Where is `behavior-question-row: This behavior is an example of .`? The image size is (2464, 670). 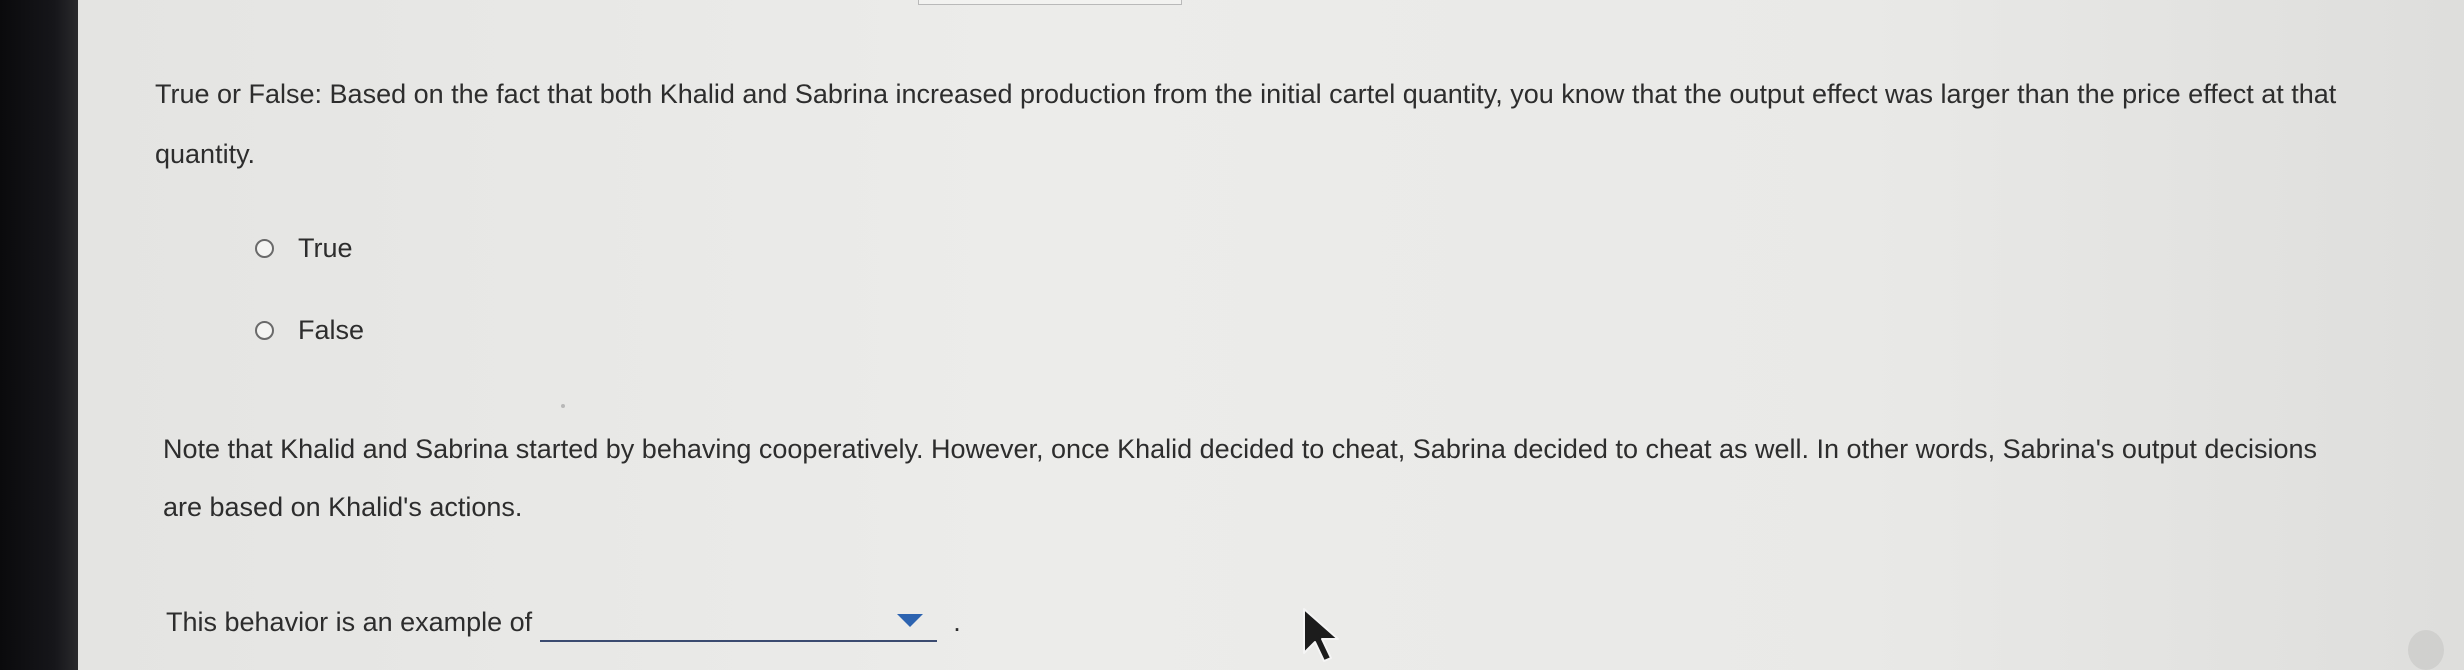 behavior-question-row: This behavior is an example of . is located at coordinates (563, 622).